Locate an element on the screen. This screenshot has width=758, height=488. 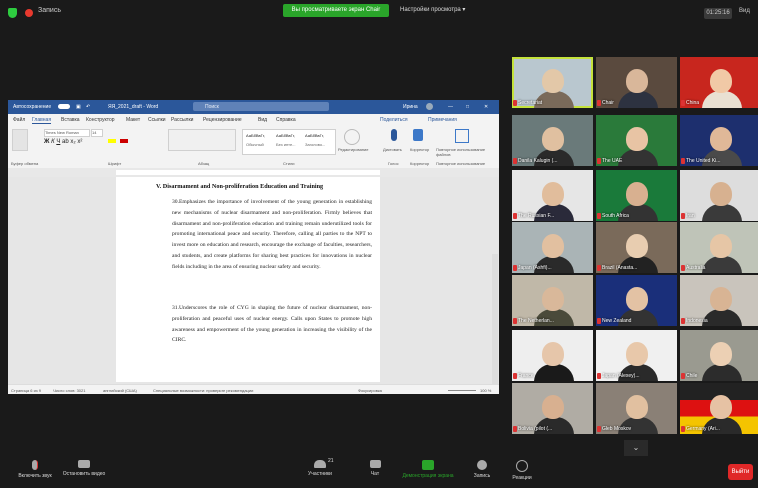
microphone-icon is located at coordinates (394, 135).